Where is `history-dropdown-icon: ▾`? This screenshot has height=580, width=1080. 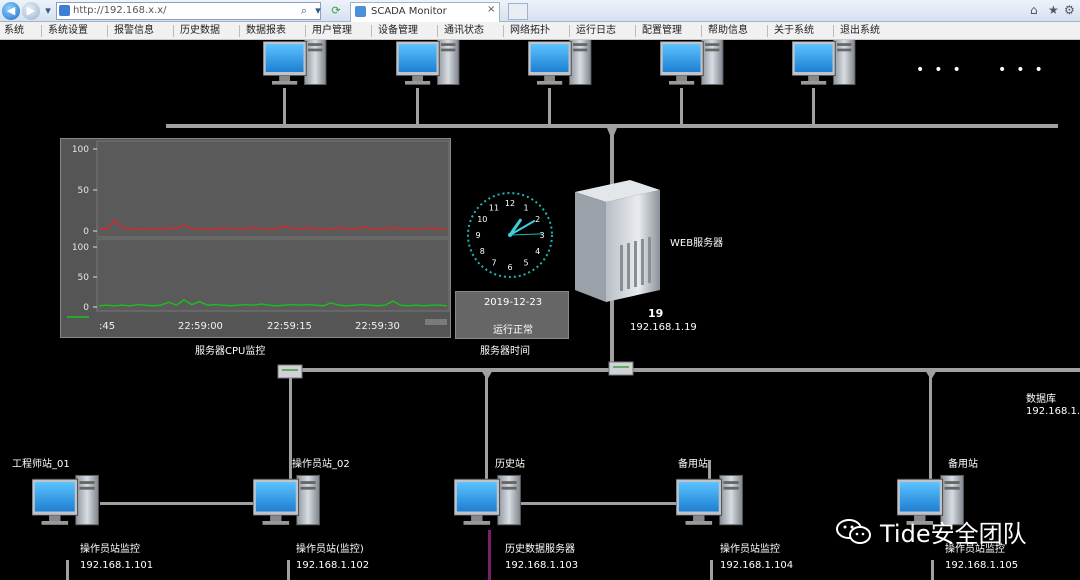 history-dropdown-icon: ▾ is located at coordinates (48, 11).